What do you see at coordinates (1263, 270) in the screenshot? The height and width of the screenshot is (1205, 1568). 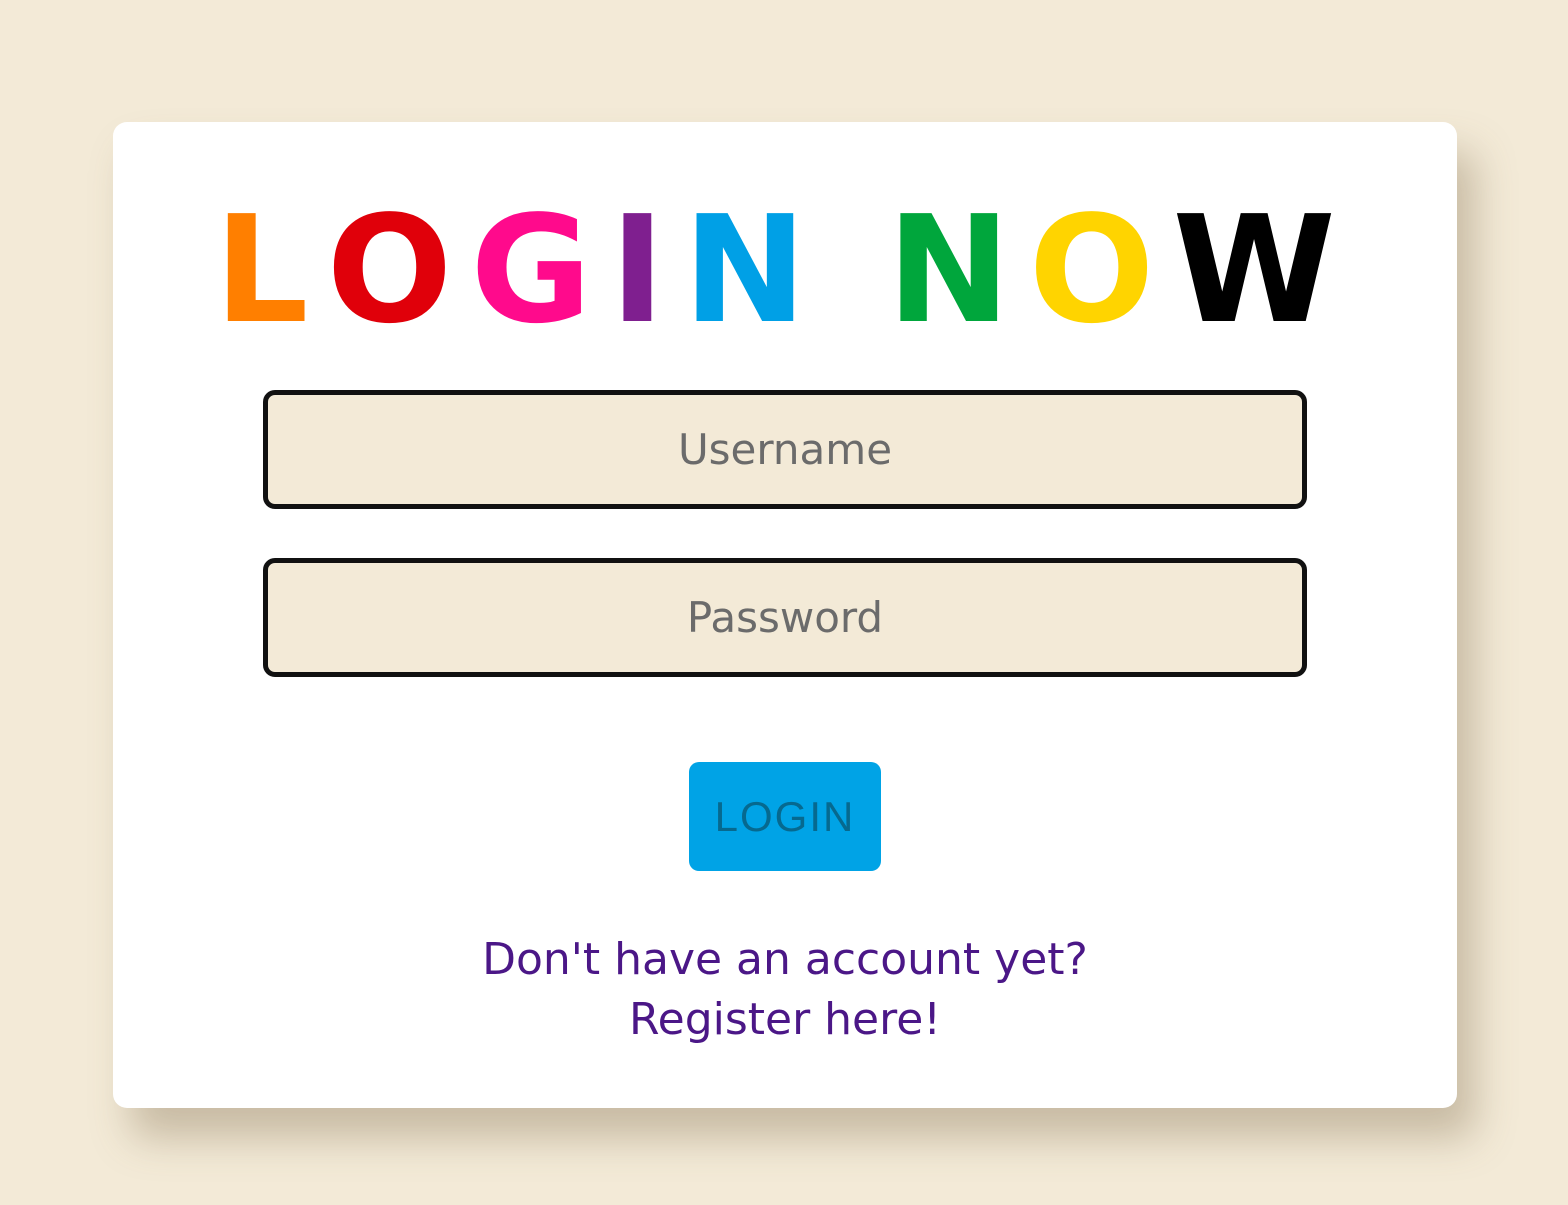 I see `title-letter: W` at bounding box center [1263, 270].